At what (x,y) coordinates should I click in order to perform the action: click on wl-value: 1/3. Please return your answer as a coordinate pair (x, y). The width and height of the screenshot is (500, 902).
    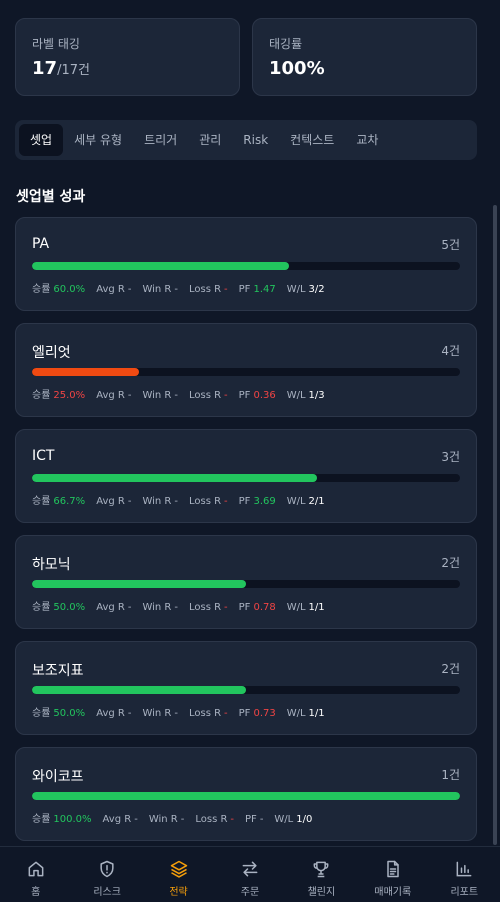
    Looking at the image, I should click on (316, 395).